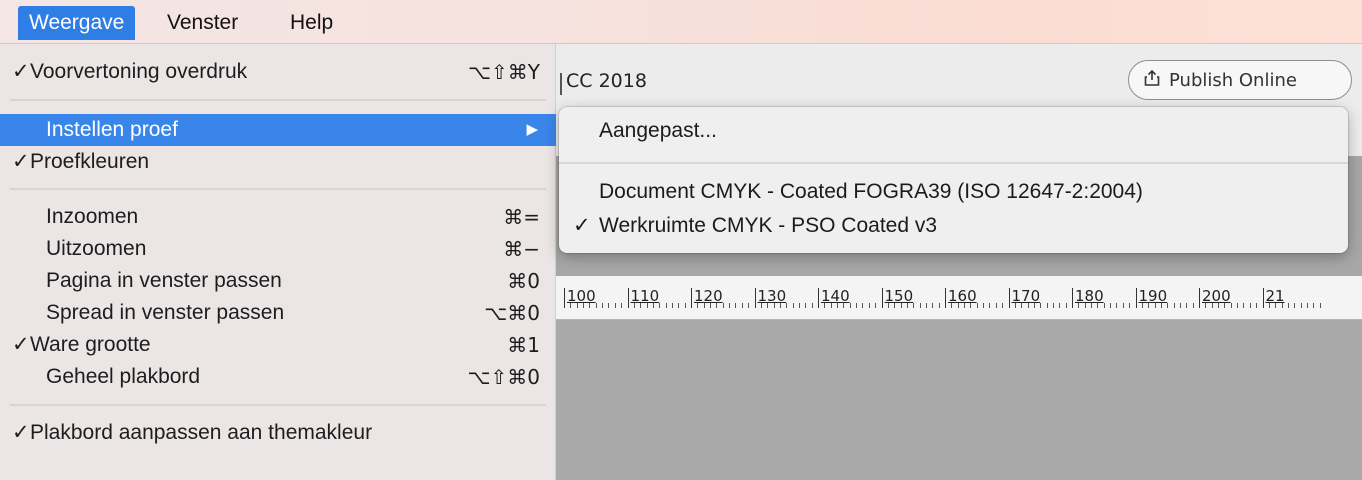 The image size is (1362, 480). Describe the element at coordinates (90, 344) in the screenshot. I see `menu-item-label: Ware grootte` at that location.